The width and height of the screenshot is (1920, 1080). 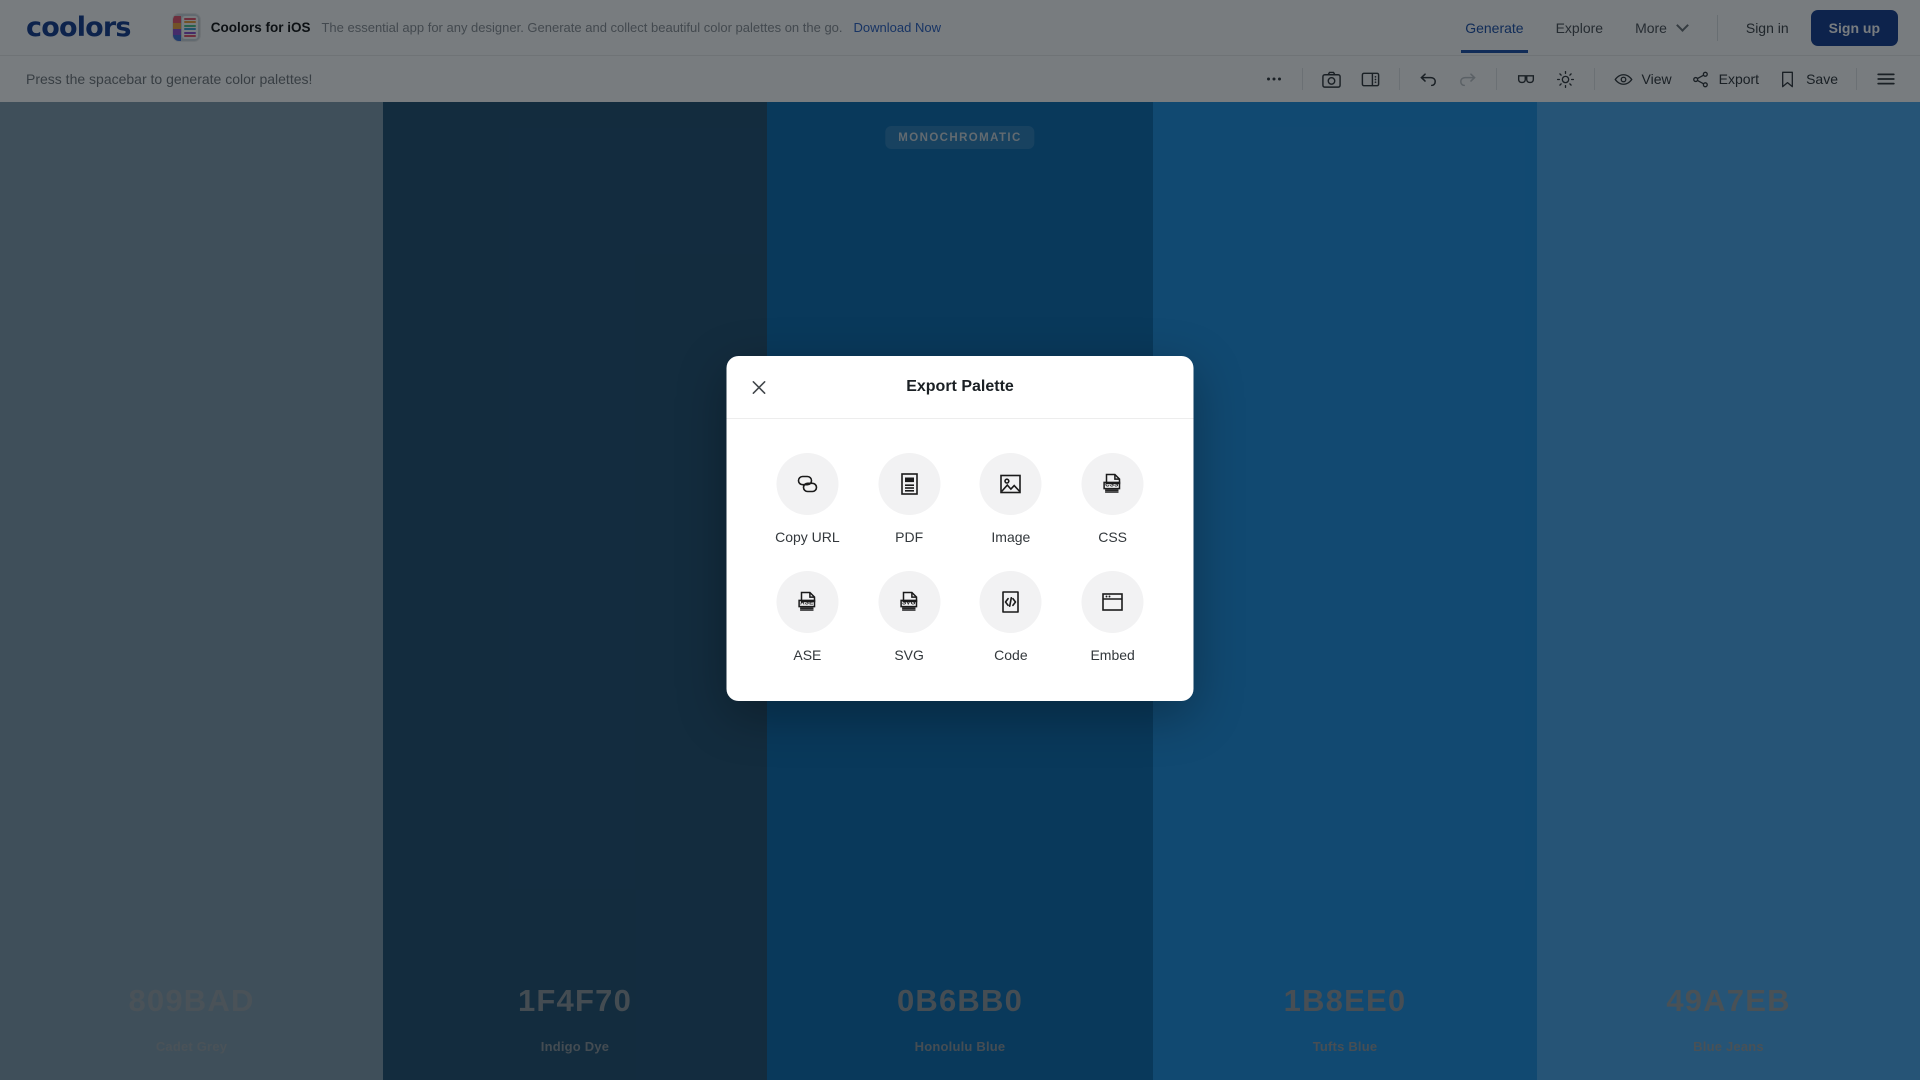 I want to click on export-option-code: Code, so click(x=1011, y=617).